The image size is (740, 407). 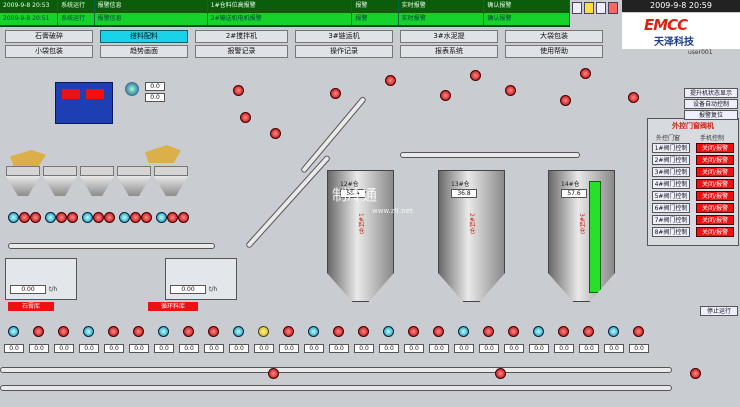 What do you see at coordinates (671, 196) in the screenshot?
I see `valve-row-label: 5#阀门控制` at bounding box center [671, 196].